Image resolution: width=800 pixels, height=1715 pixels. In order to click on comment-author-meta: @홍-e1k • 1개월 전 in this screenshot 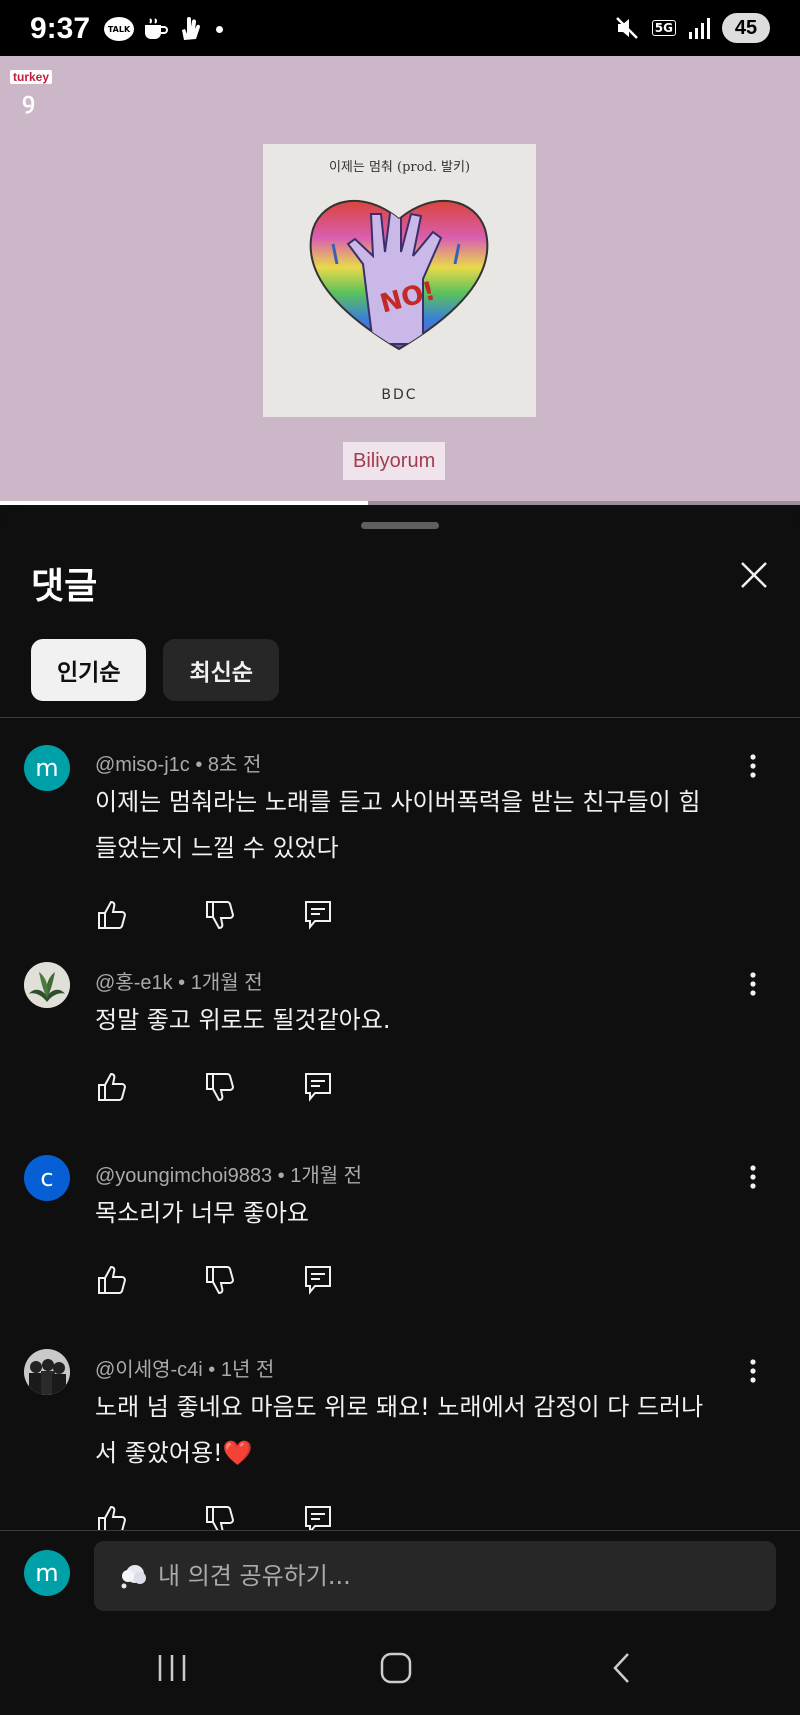, I will do `click(179, 983)`.